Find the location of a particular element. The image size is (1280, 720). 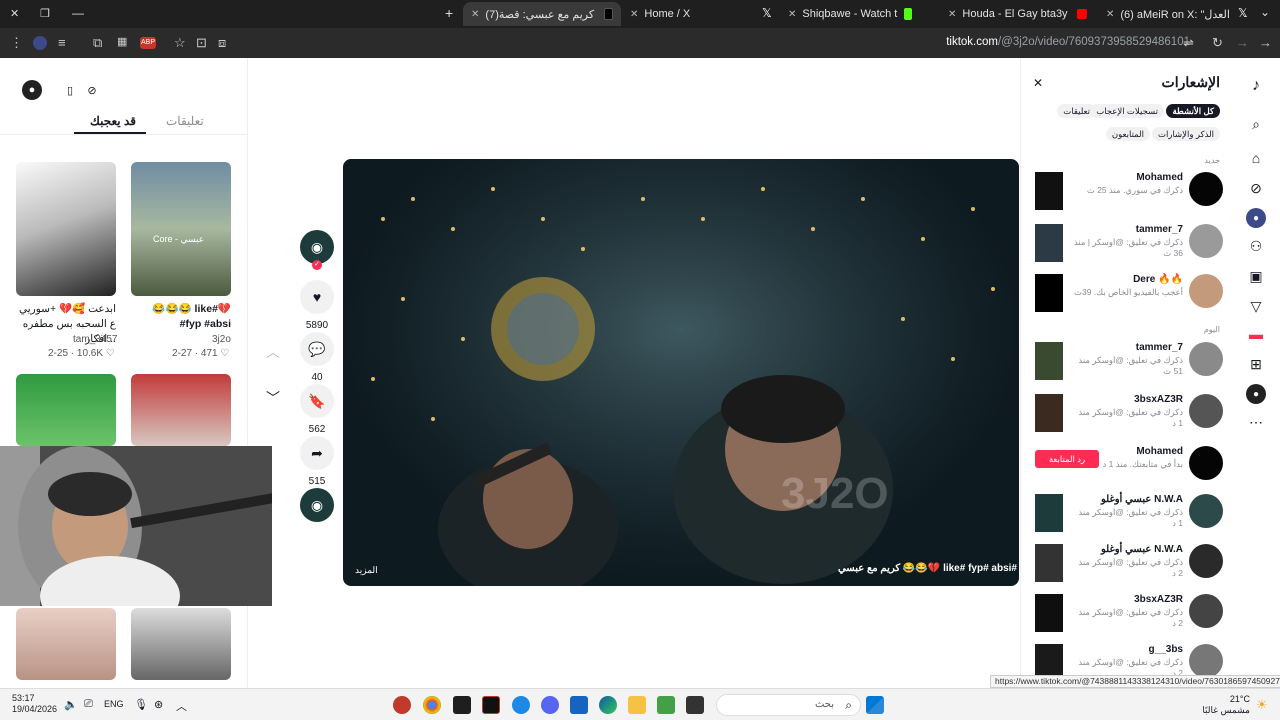

app-icon-recorder is located at coordinates (402, 705).